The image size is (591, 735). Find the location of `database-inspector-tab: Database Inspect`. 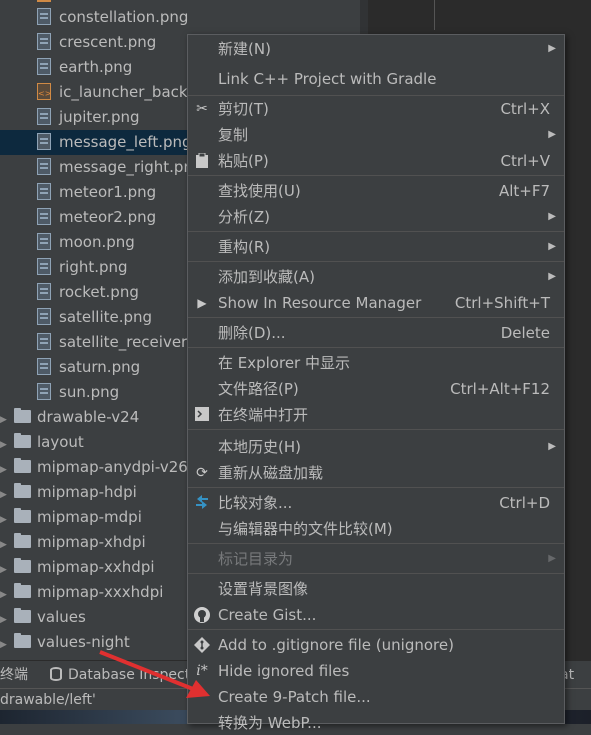

database-inspector-tab: Database Inspect is located at coordinates (120, 675).